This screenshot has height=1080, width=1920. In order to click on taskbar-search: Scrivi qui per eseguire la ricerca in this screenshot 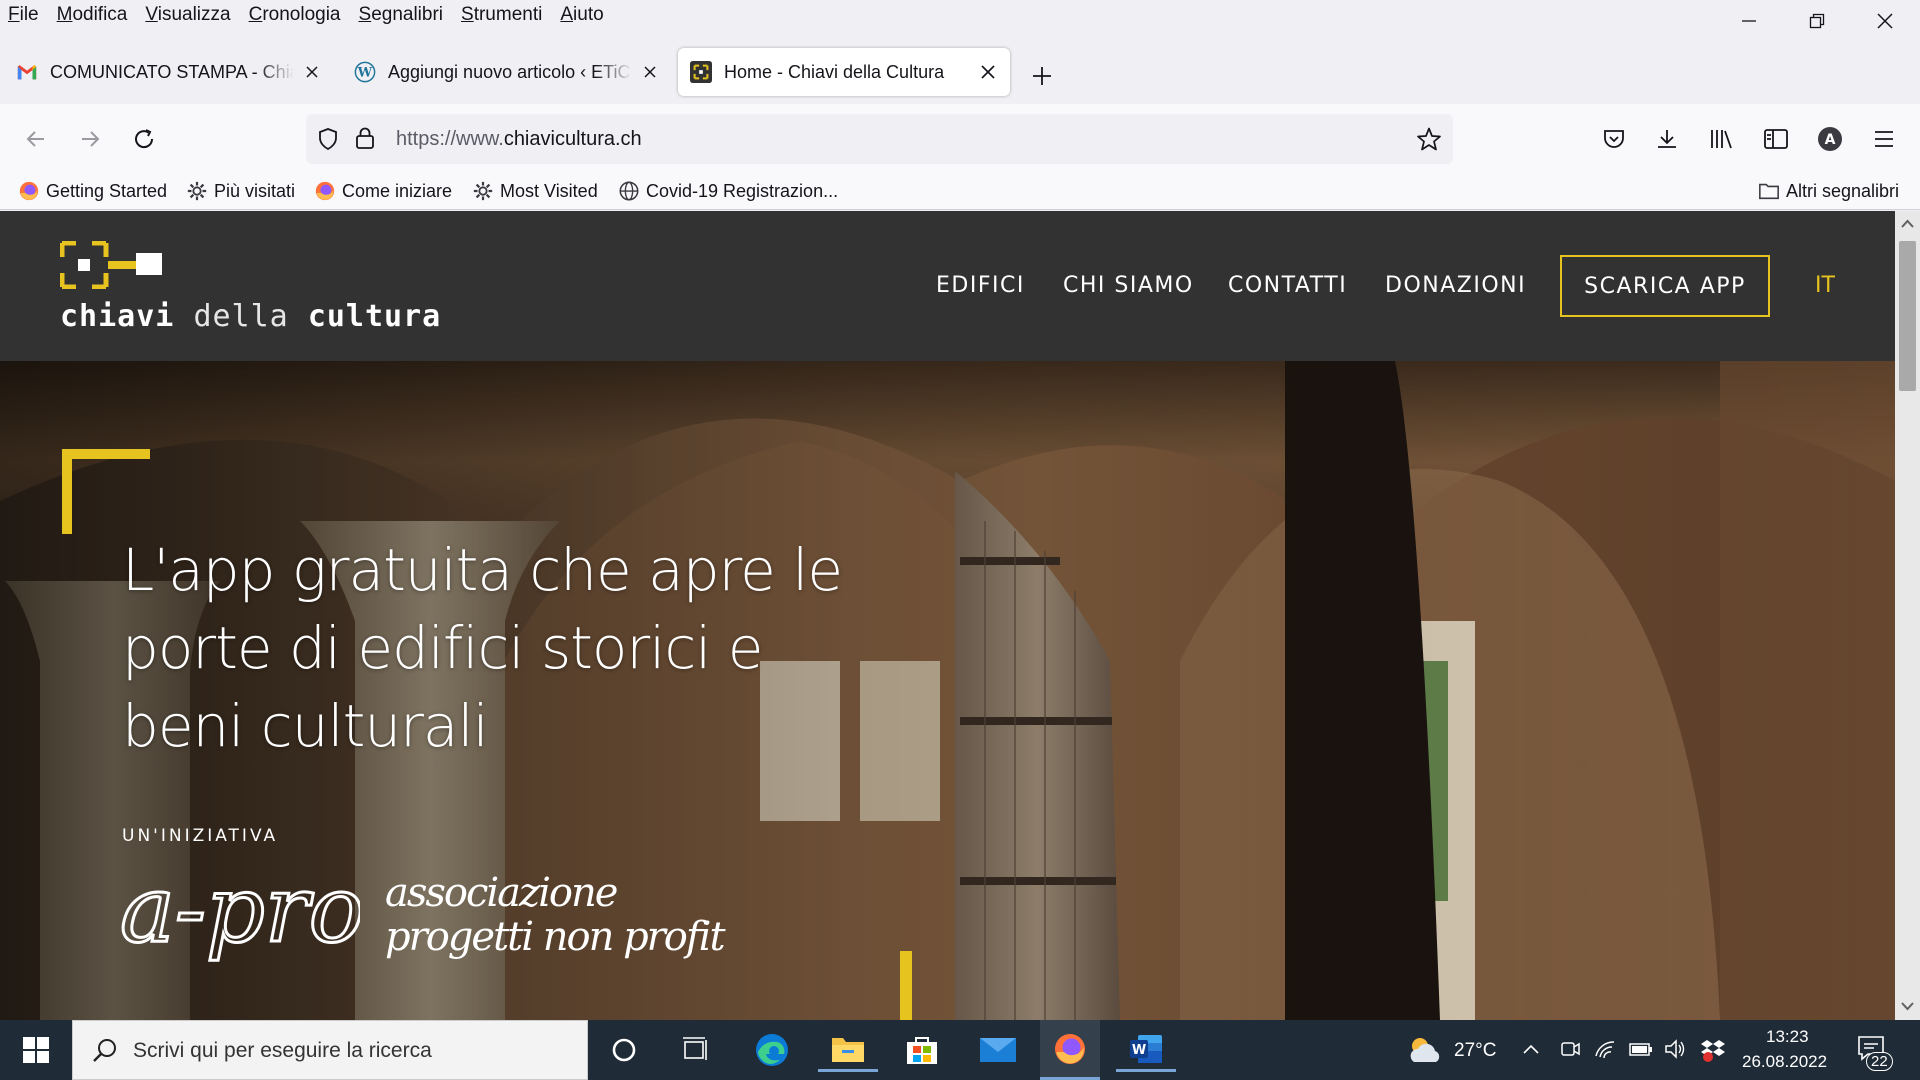, I will do `click(330, 1050)`.